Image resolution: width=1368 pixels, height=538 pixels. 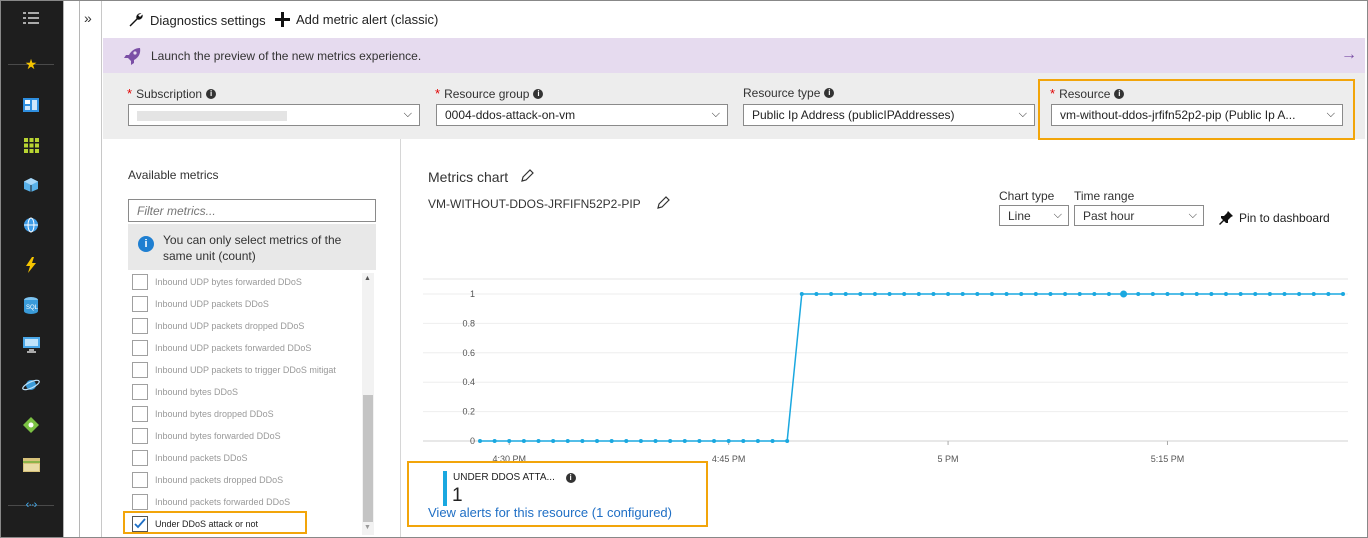 What do you see at coordinates (468, 323) in the screenshot?
I see `y-tick-label: 0.8` at bounding box center [468, 323].